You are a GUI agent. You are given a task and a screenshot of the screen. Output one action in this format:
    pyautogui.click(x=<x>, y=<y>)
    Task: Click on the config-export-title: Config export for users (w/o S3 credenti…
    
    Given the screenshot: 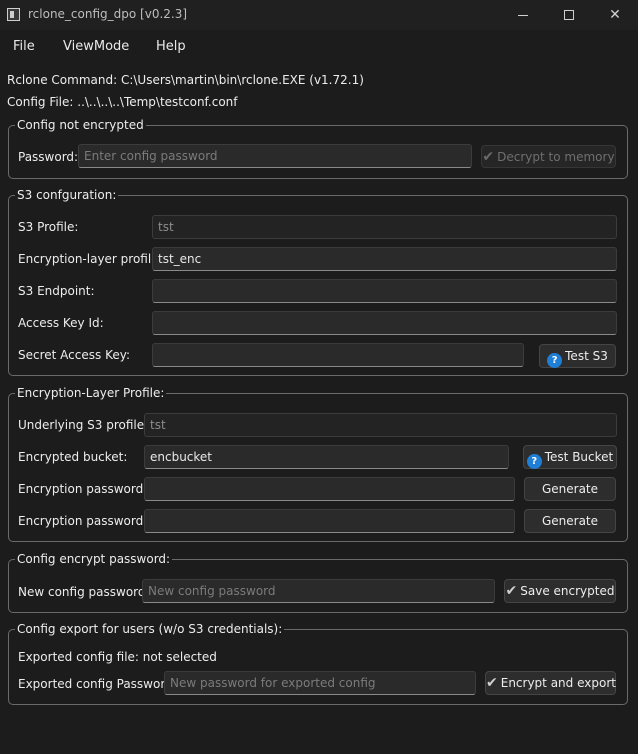 What is the action you would take?
    pyautogui.click(x=150, y=629)
    